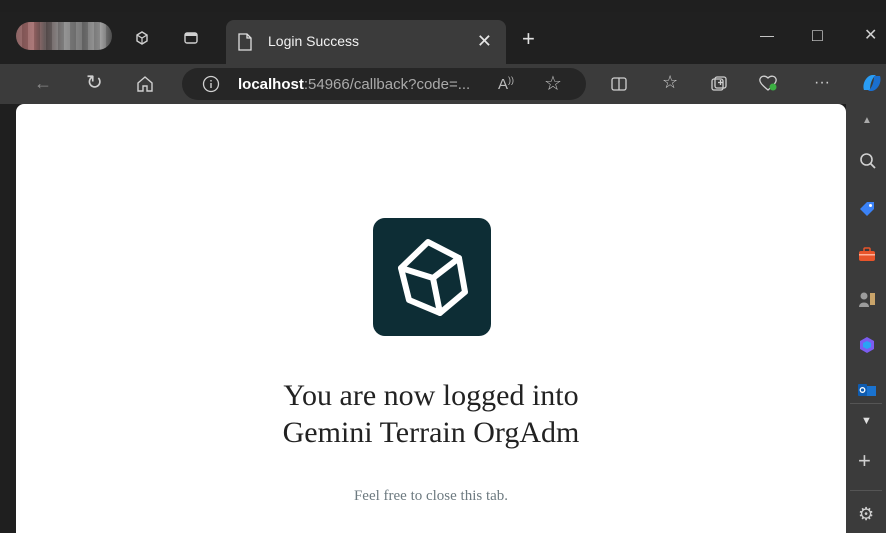 The height and width of the screenshot is (533, 886). I want to click on cube-icon, so click(433, 277).